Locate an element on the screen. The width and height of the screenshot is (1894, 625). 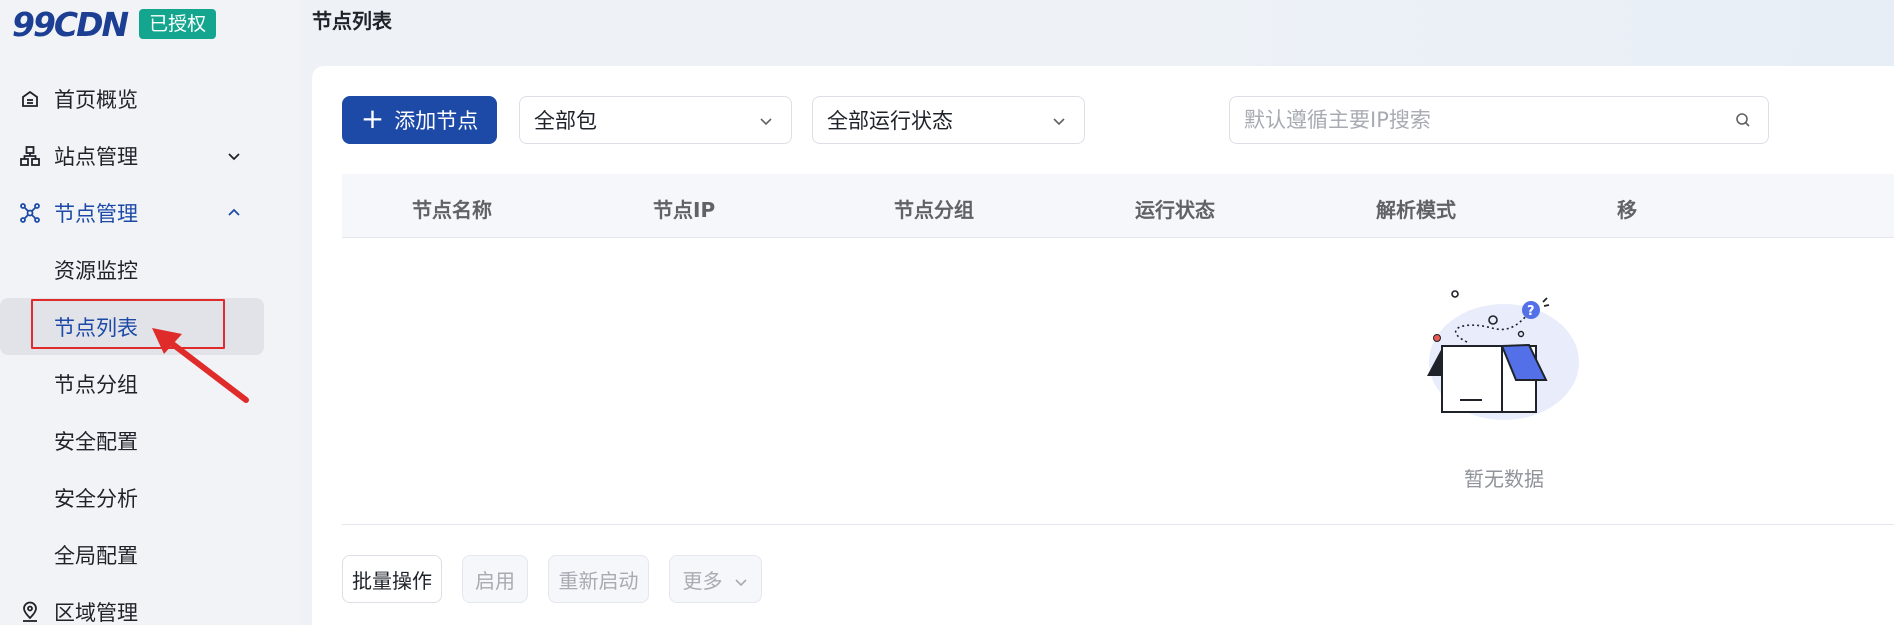
location-icon is located at coordinates (30, 612).